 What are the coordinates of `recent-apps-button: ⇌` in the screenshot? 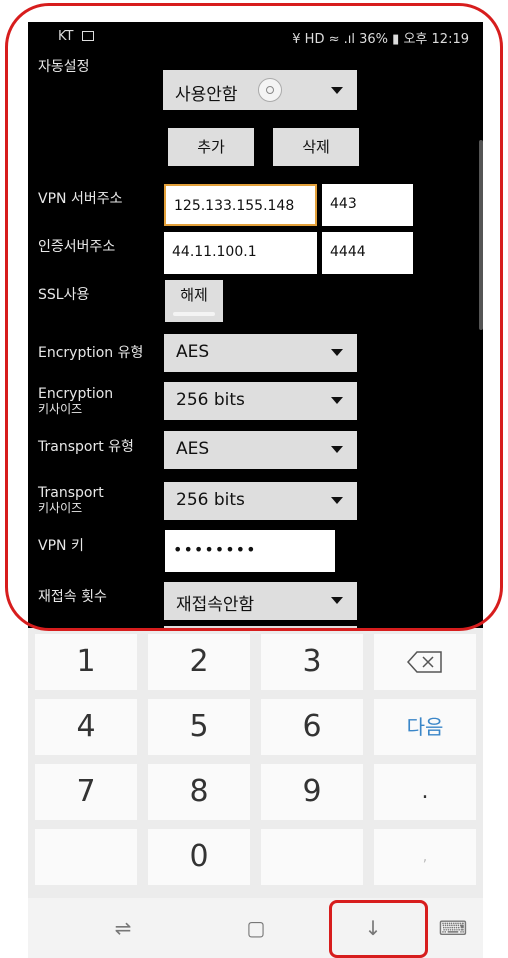 It's located at (123, 928).